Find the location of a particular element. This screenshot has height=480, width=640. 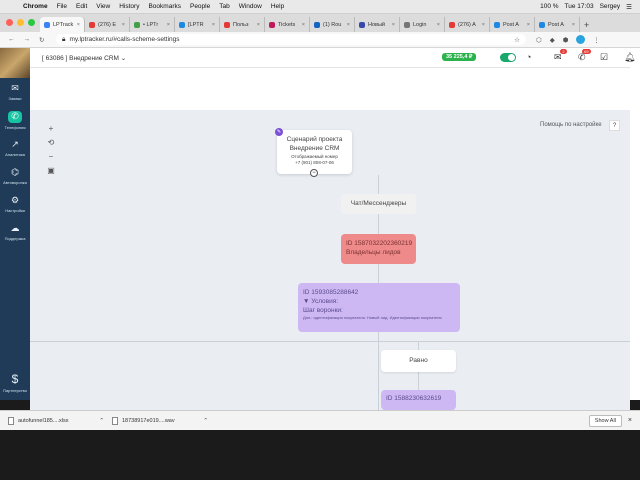

zoom-in-icon: + is located at coordinates (51, 128).